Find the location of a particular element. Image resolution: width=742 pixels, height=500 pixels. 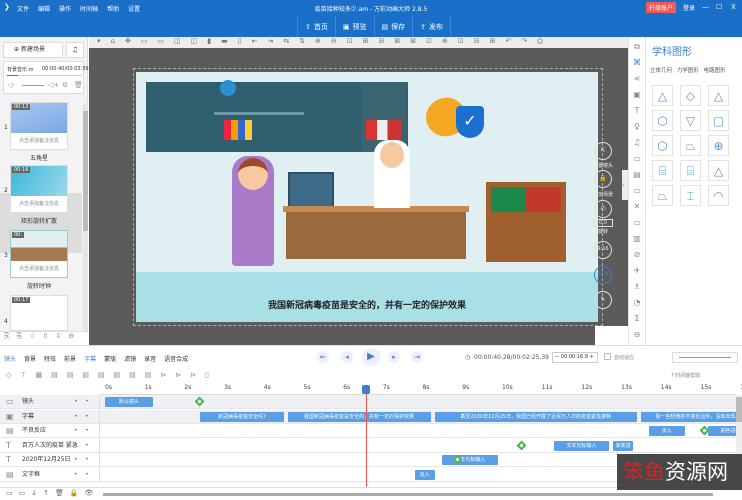

layer-actions: ▭▭↓↑🗑🔒👁 is located at coordinates (52, 493).